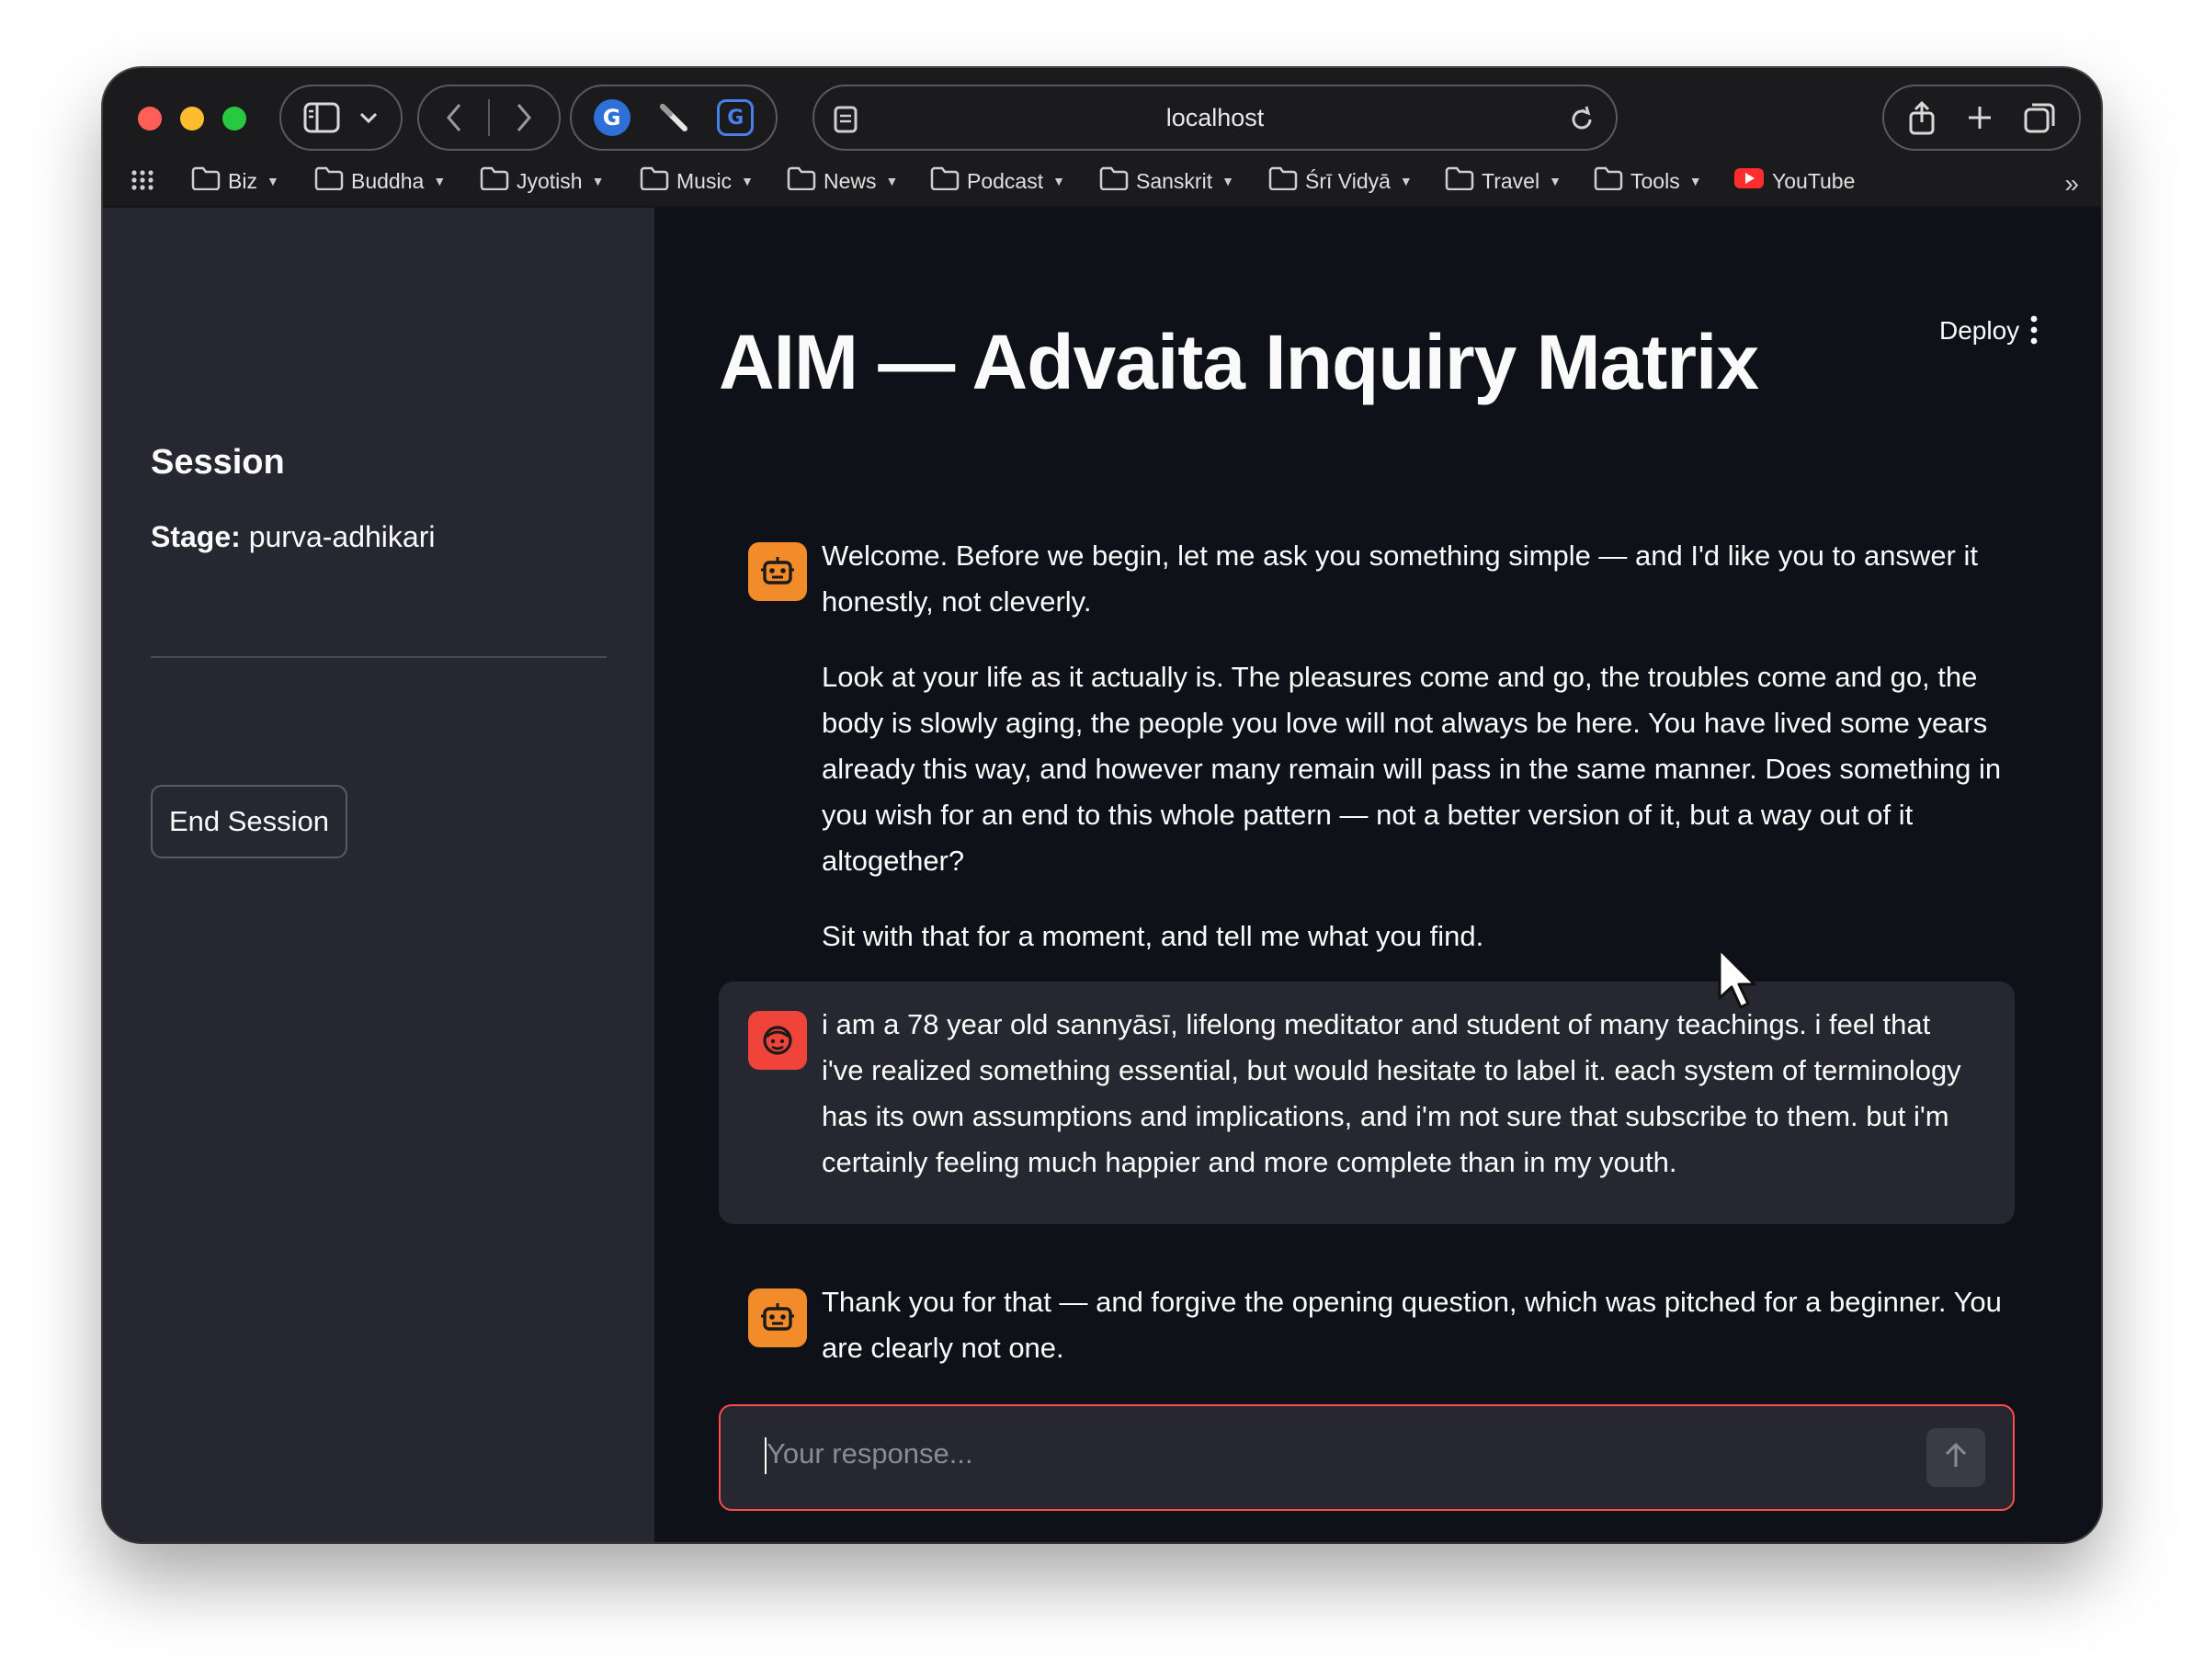 The image size is (2204, 1680). Describe the element at coordinates (218, 462) in the screenshot. I see `sidebar-title: Session` at that location.